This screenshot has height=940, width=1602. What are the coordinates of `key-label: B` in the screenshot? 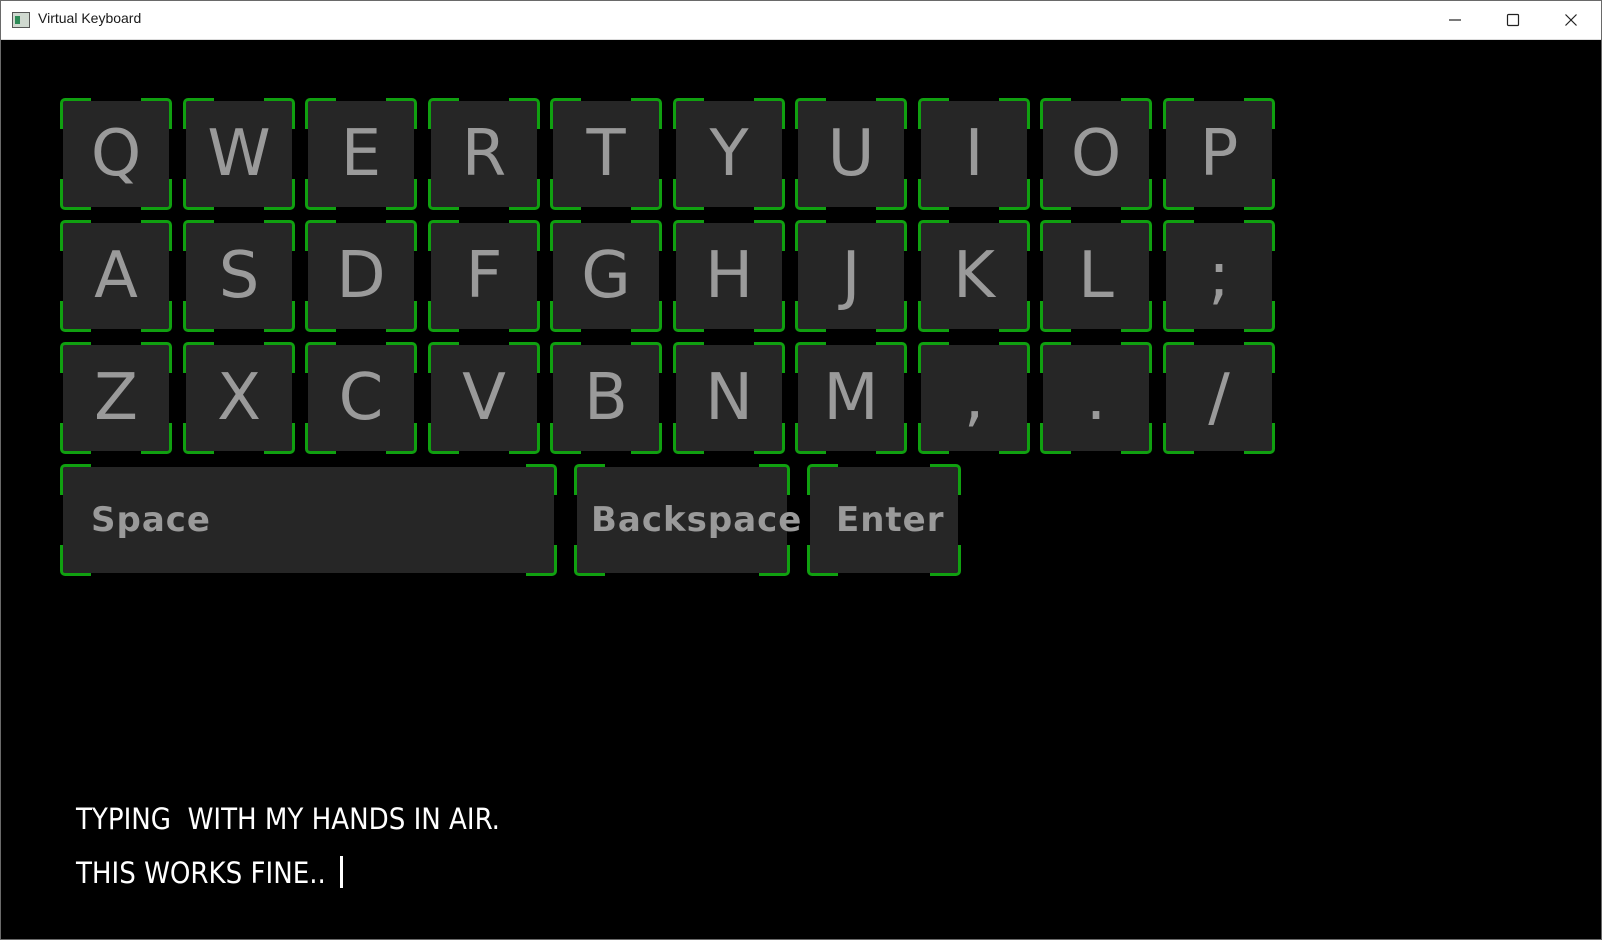 It's located at (606, 398).